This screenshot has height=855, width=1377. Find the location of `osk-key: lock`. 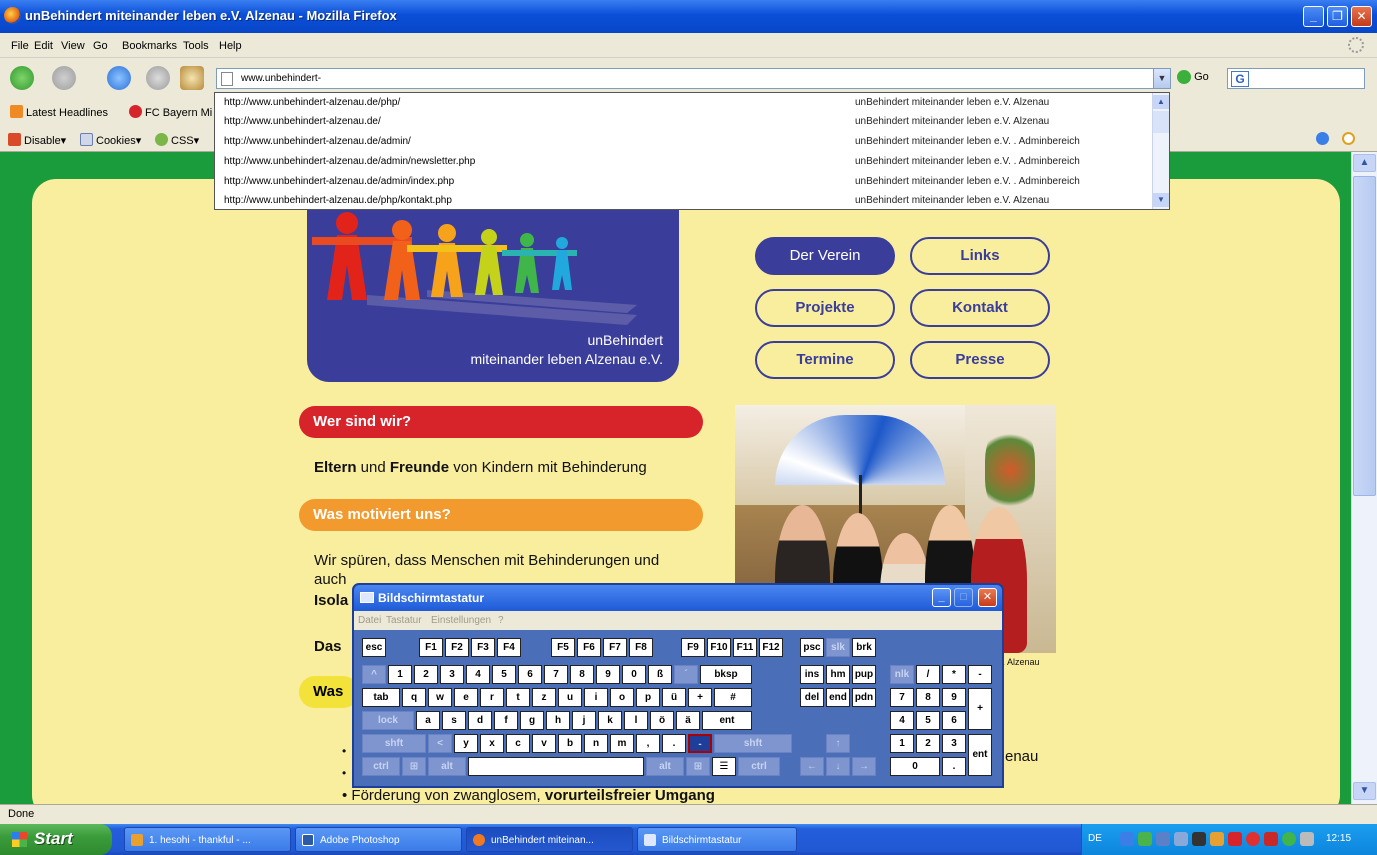

osk-key: lock is located at coordinates (388, 720).